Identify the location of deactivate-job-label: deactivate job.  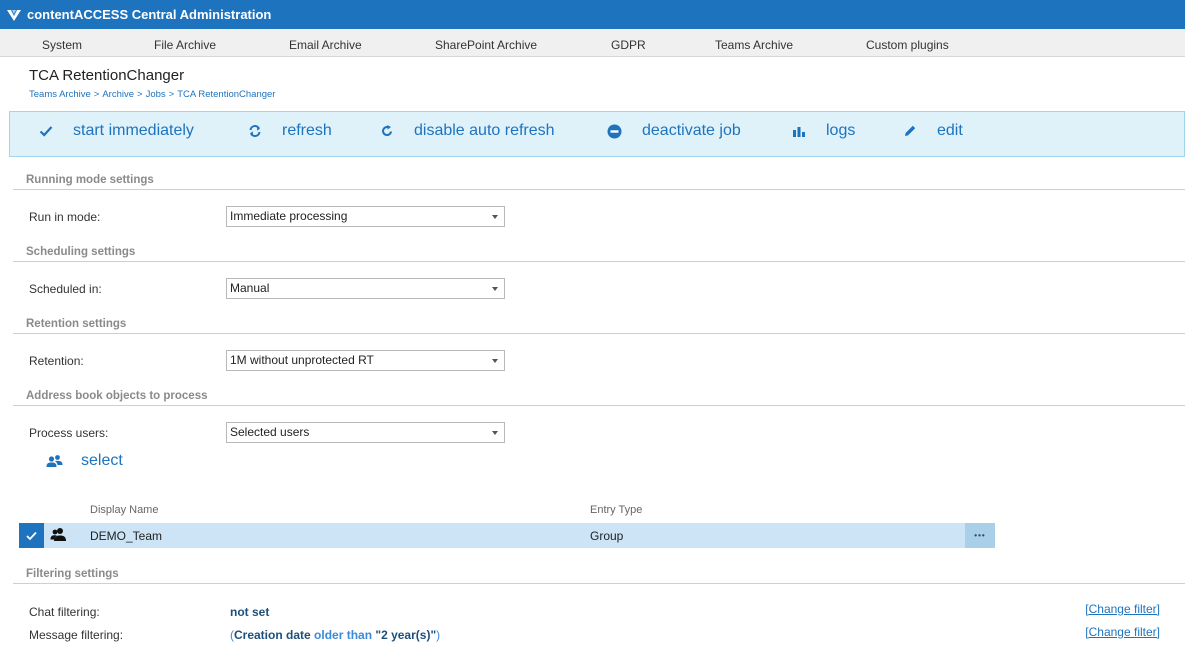
(691, 131).